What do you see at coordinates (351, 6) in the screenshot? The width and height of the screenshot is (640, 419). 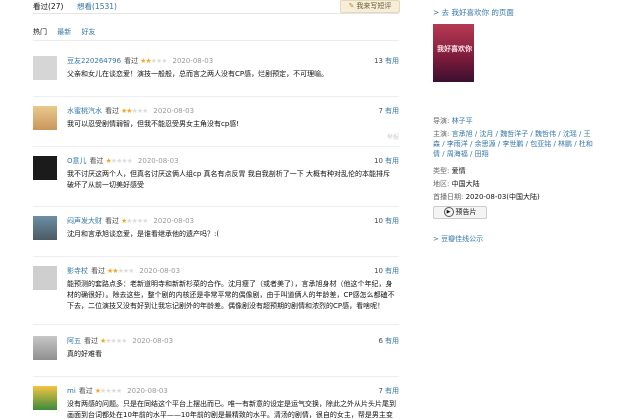 I see `pen-icon: ✎` at bounding box center [351, 6].